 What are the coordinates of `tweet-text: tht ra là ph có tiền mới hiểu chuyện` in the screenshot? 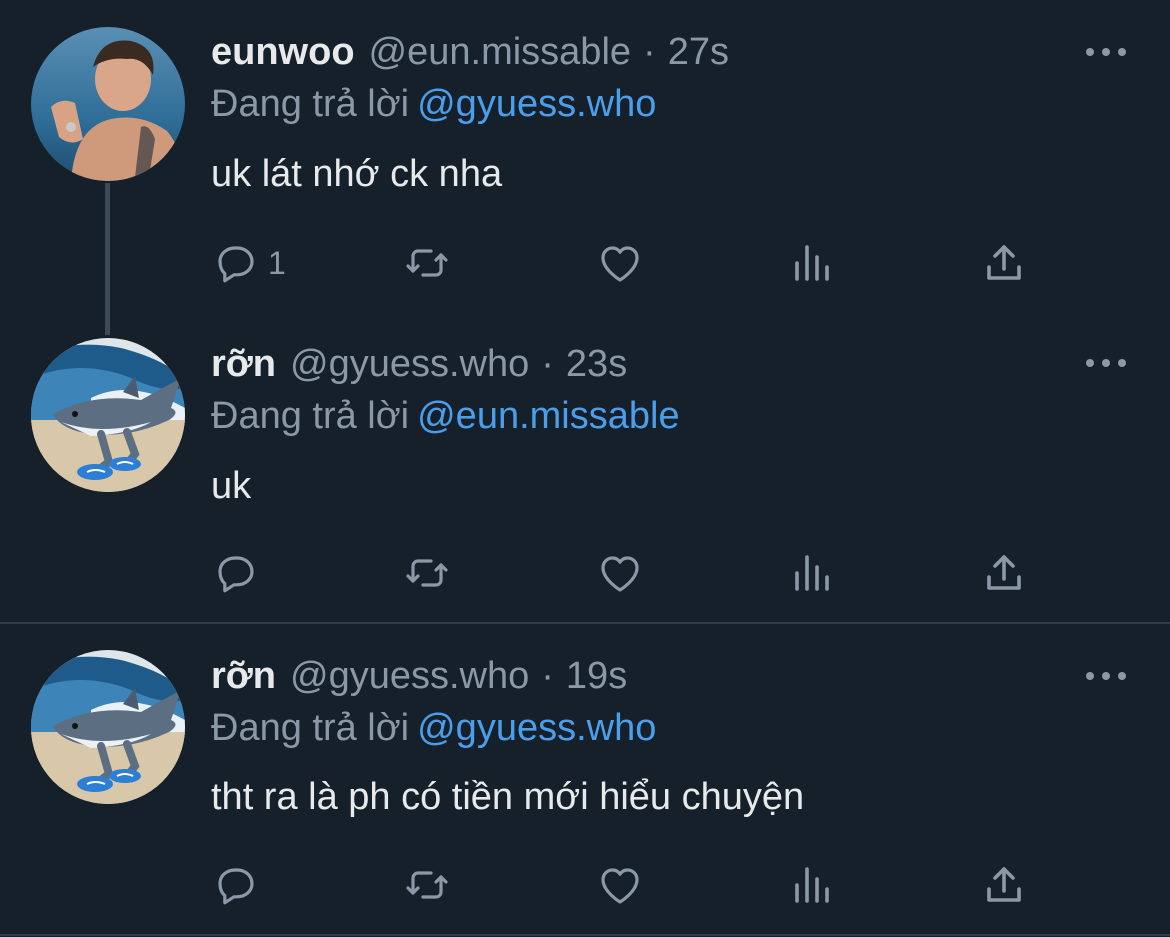 It's located at (508, 797).